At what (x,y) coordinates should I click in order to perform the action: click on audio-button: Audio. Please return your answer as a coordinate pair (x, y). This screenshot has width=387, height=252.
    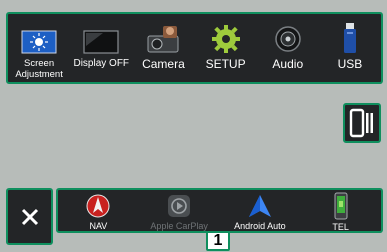
    Looking at the image, I should click on (288, 48).